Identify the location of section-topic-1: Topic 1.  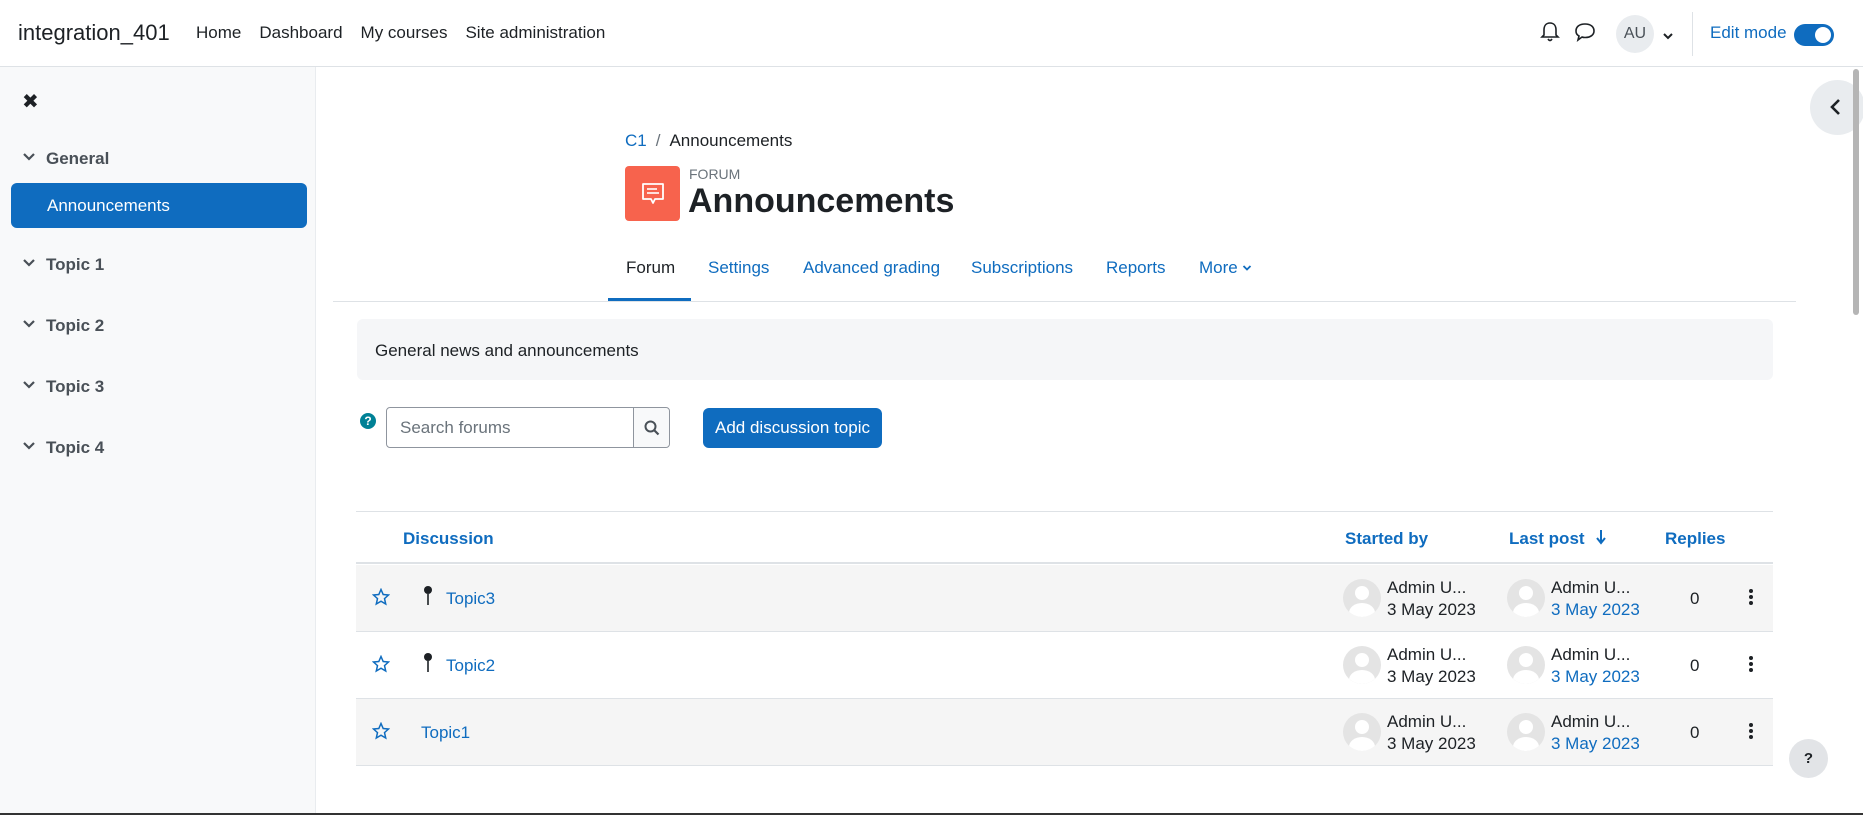
(63, 265).